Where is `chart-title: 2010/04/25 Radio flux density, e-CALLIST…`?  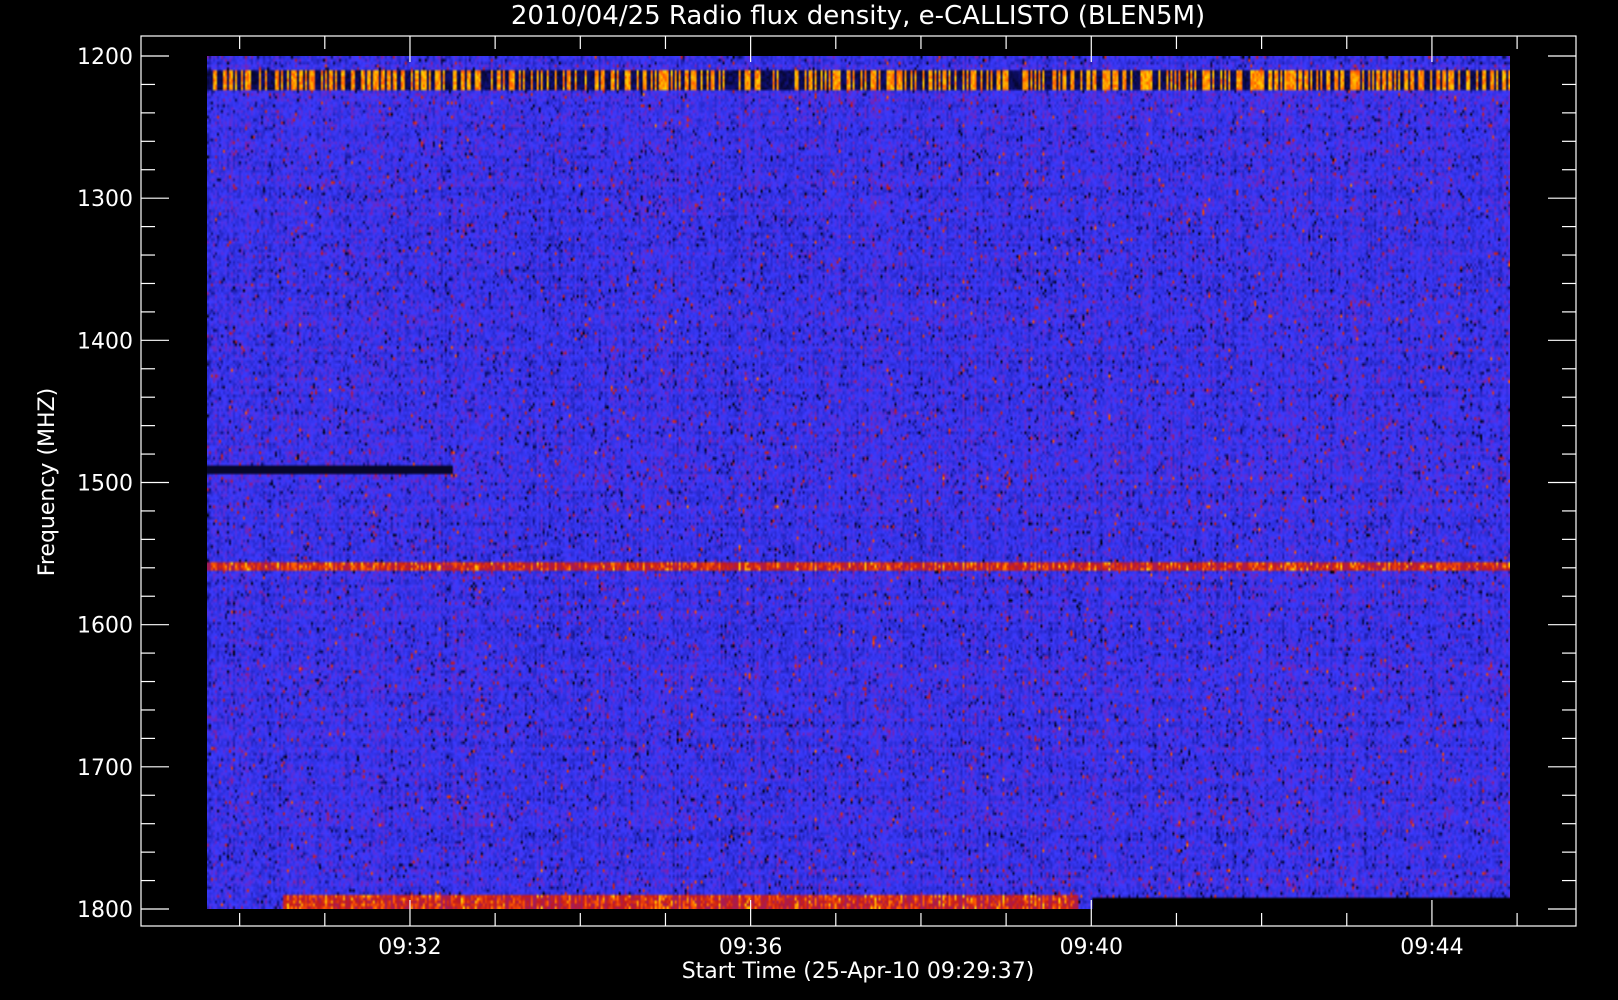 chart-title: 2010/04/25 Radio flux density, e-CALLIST… is located at coordinates (858, 16).